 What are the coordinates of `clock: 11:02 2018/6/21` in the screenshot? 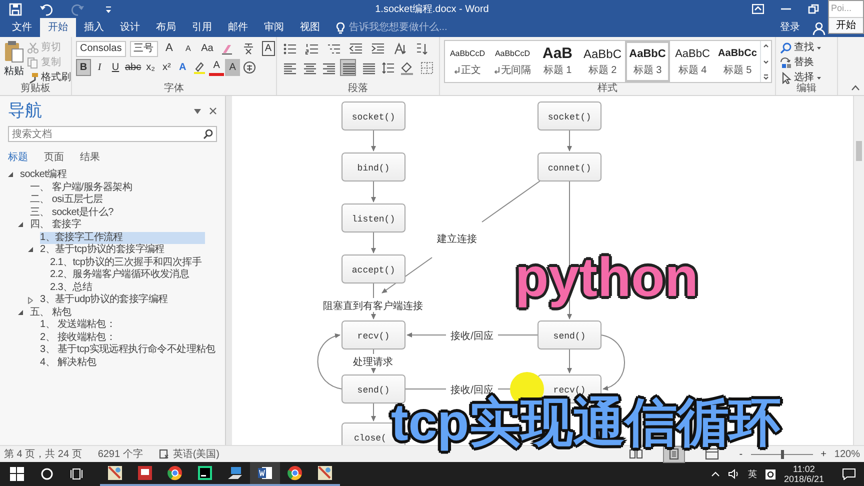 It's located at (804, 474).